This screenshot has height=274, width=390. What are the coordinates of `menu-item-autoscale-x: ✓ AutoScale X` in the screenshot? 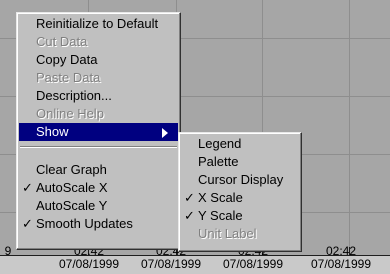 It's located at (98, 188).